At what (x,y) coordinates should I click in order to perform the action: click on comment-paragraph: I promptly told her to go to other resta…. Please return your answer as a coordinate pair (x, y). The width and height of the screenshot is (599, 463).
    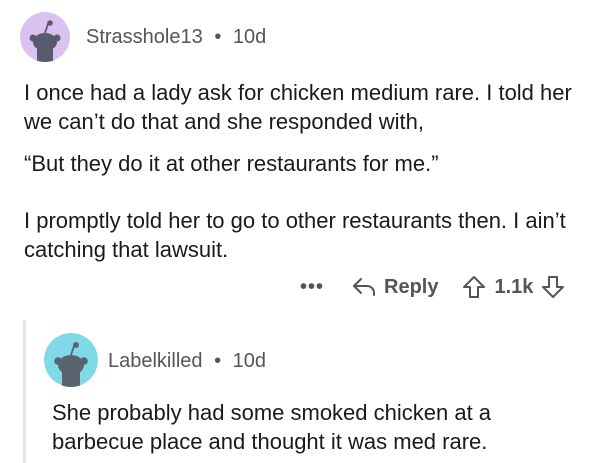
    Looking at the image, I should click on (295, 235).